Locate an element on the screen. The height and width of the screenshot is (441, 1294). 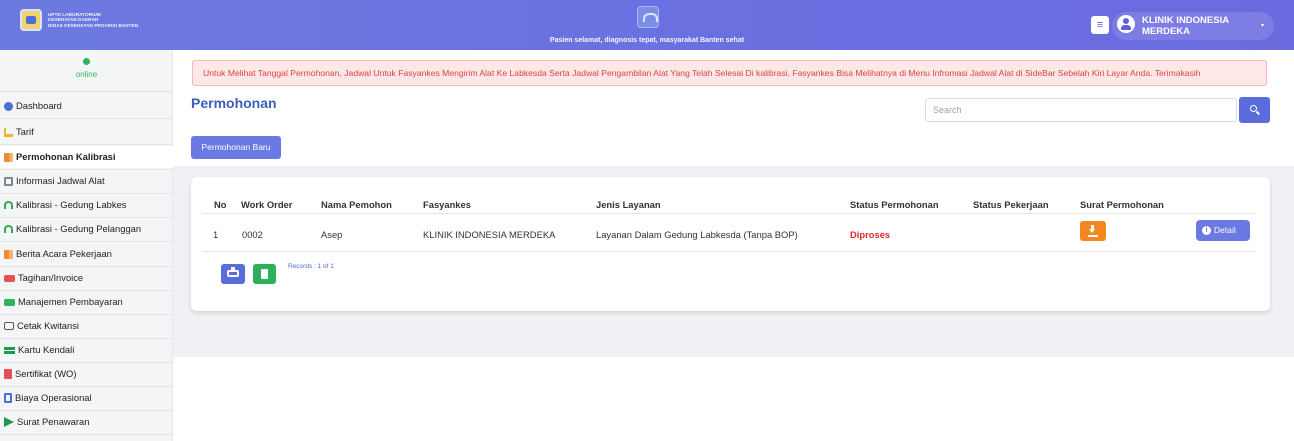
column-header-fasyankes: Fasyankes is located at coordinates (447, 204).